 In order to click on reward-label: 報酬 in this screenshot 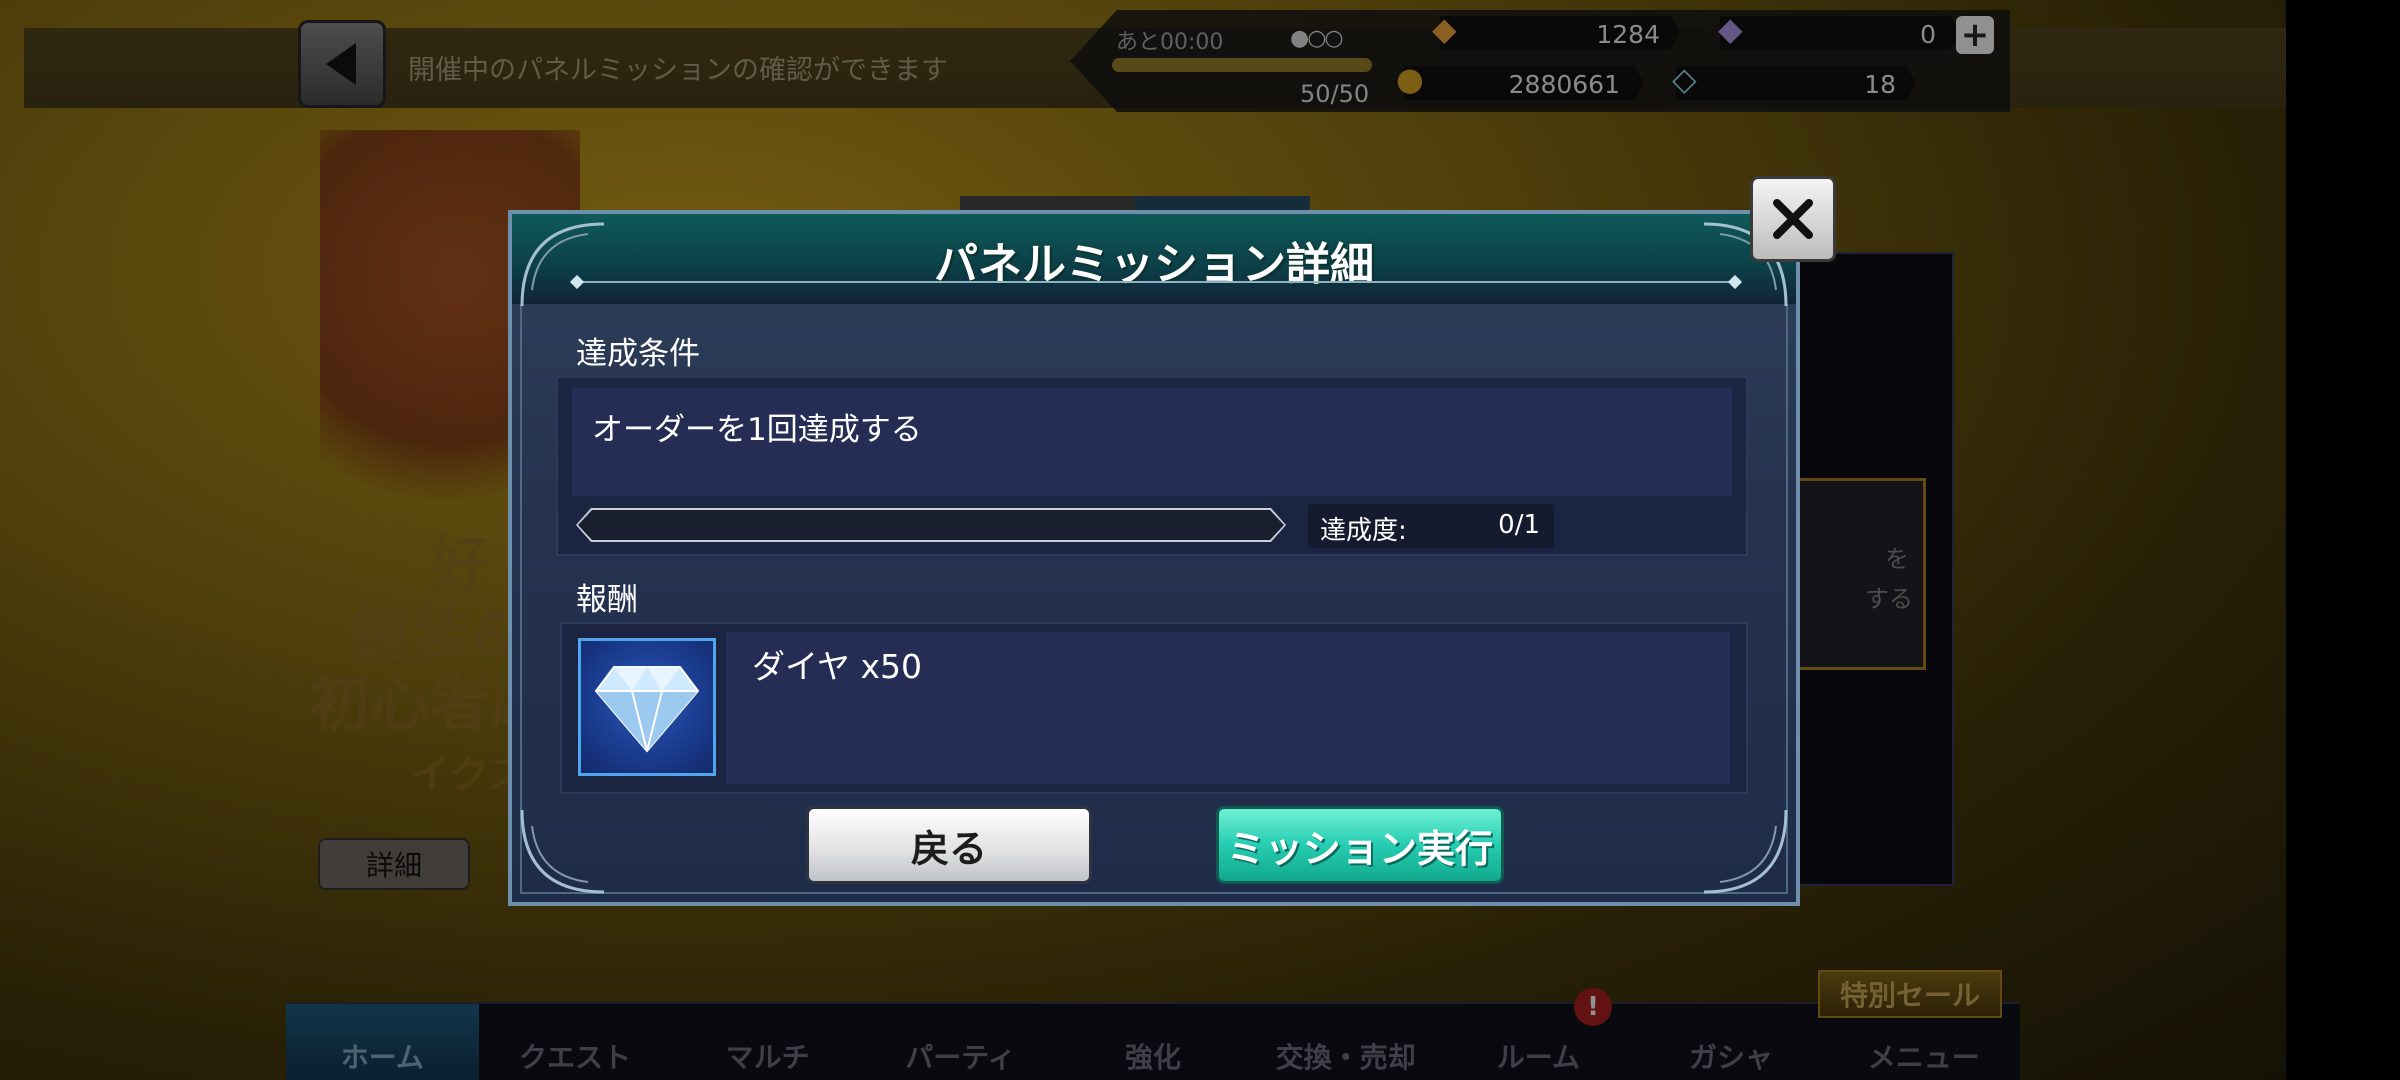, I will do `click(607, 600)`.